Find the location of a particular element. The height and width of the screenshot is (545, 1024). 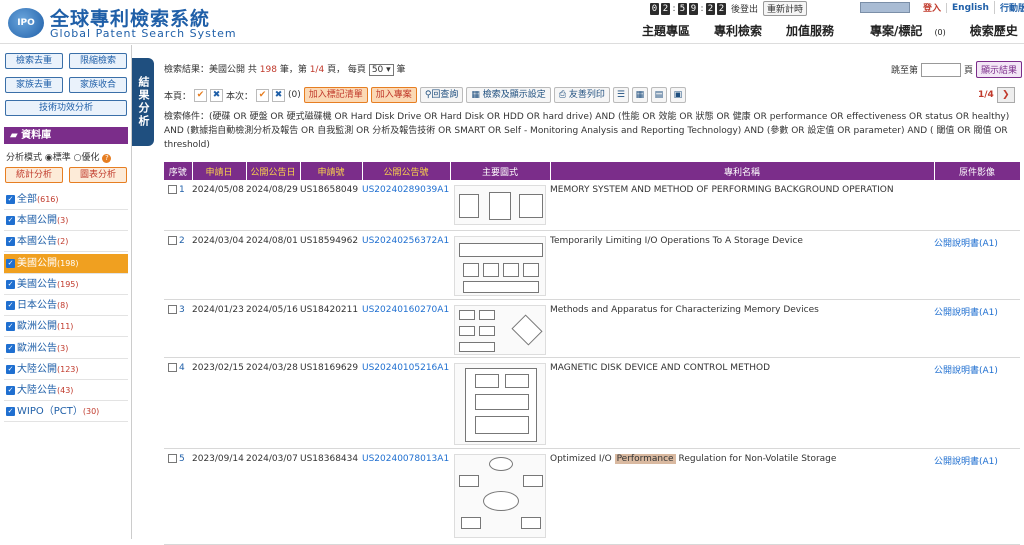

result-analysis-tab: 結果分析 is located at coordinates (143, 102).